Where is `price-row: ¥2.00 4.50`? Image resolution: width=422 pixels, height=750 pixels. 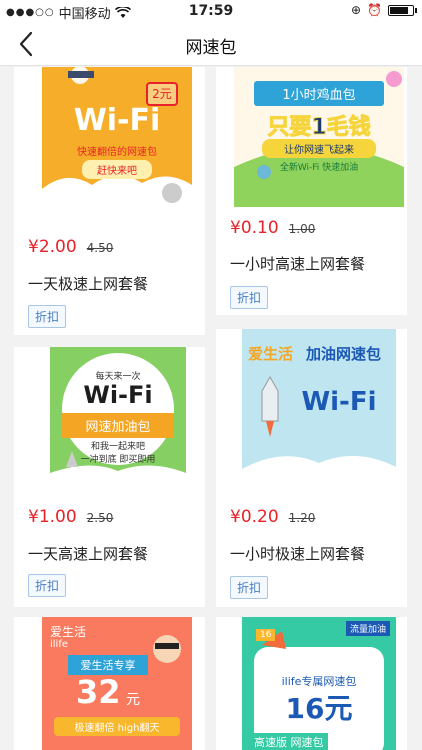
price-row: ¥2.00 4.50 is located at coordinates (70, 247).